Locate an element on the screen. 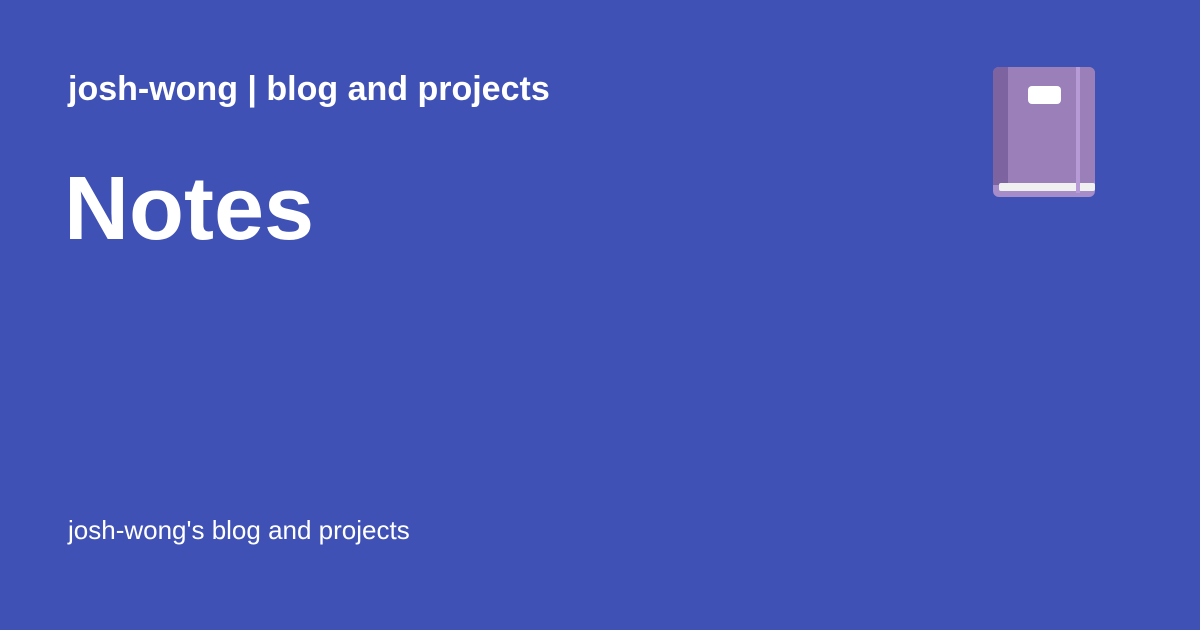  site-description: josh-wong's blog and projects is located at coordinates (239, 530).